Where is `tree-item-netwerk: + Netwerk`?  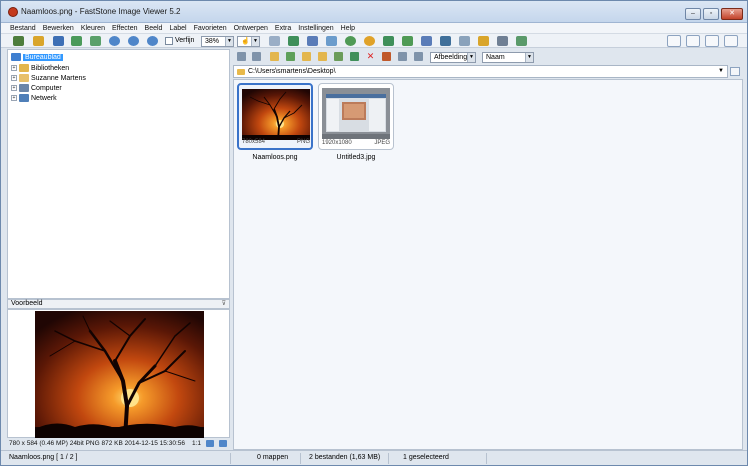
tree-item-netwerk: + Netwerk is located at coordinates (34, 98).